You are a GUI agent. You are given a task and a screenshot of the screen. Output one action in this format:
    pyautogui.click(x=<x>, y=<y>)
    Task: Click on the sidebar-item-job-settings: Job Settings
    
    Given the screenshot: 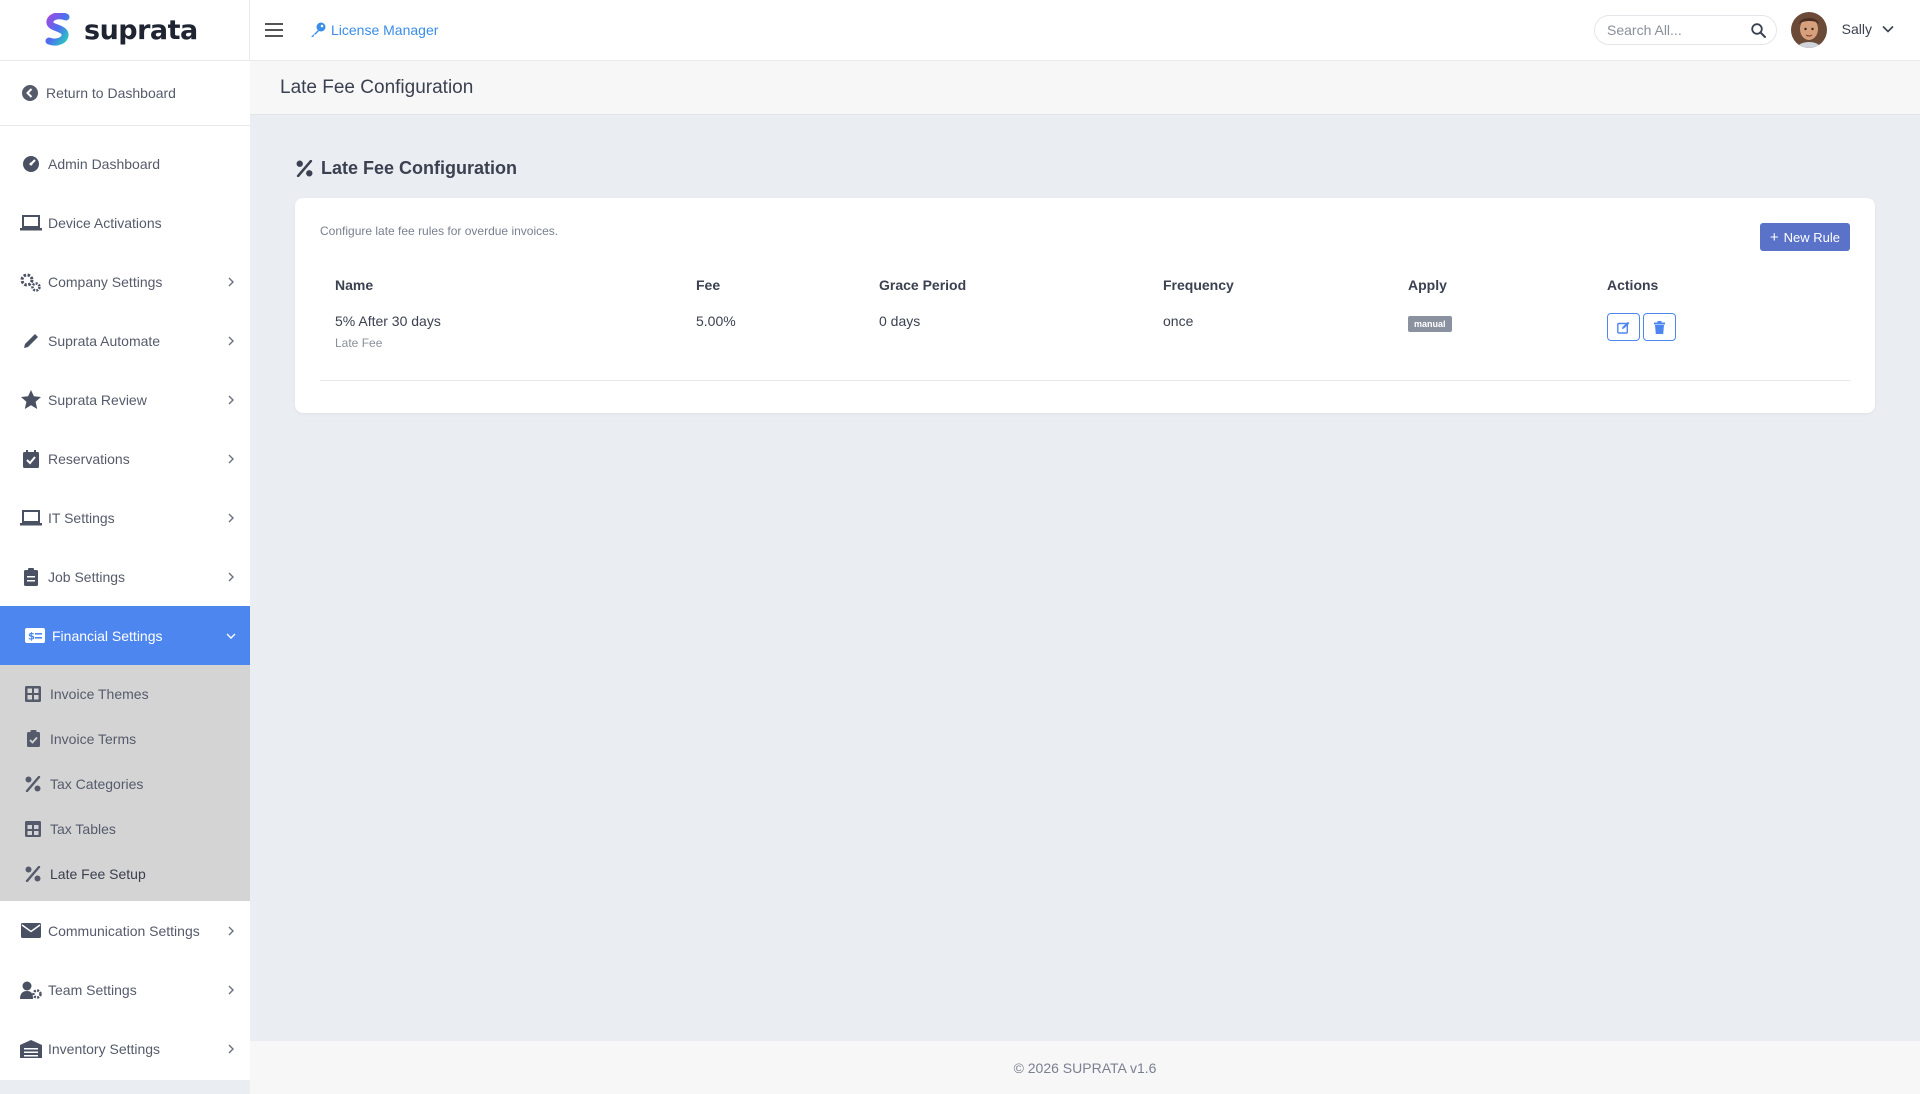 What is the action you would take?
    pyautogui.click(x=125, y=576)
    